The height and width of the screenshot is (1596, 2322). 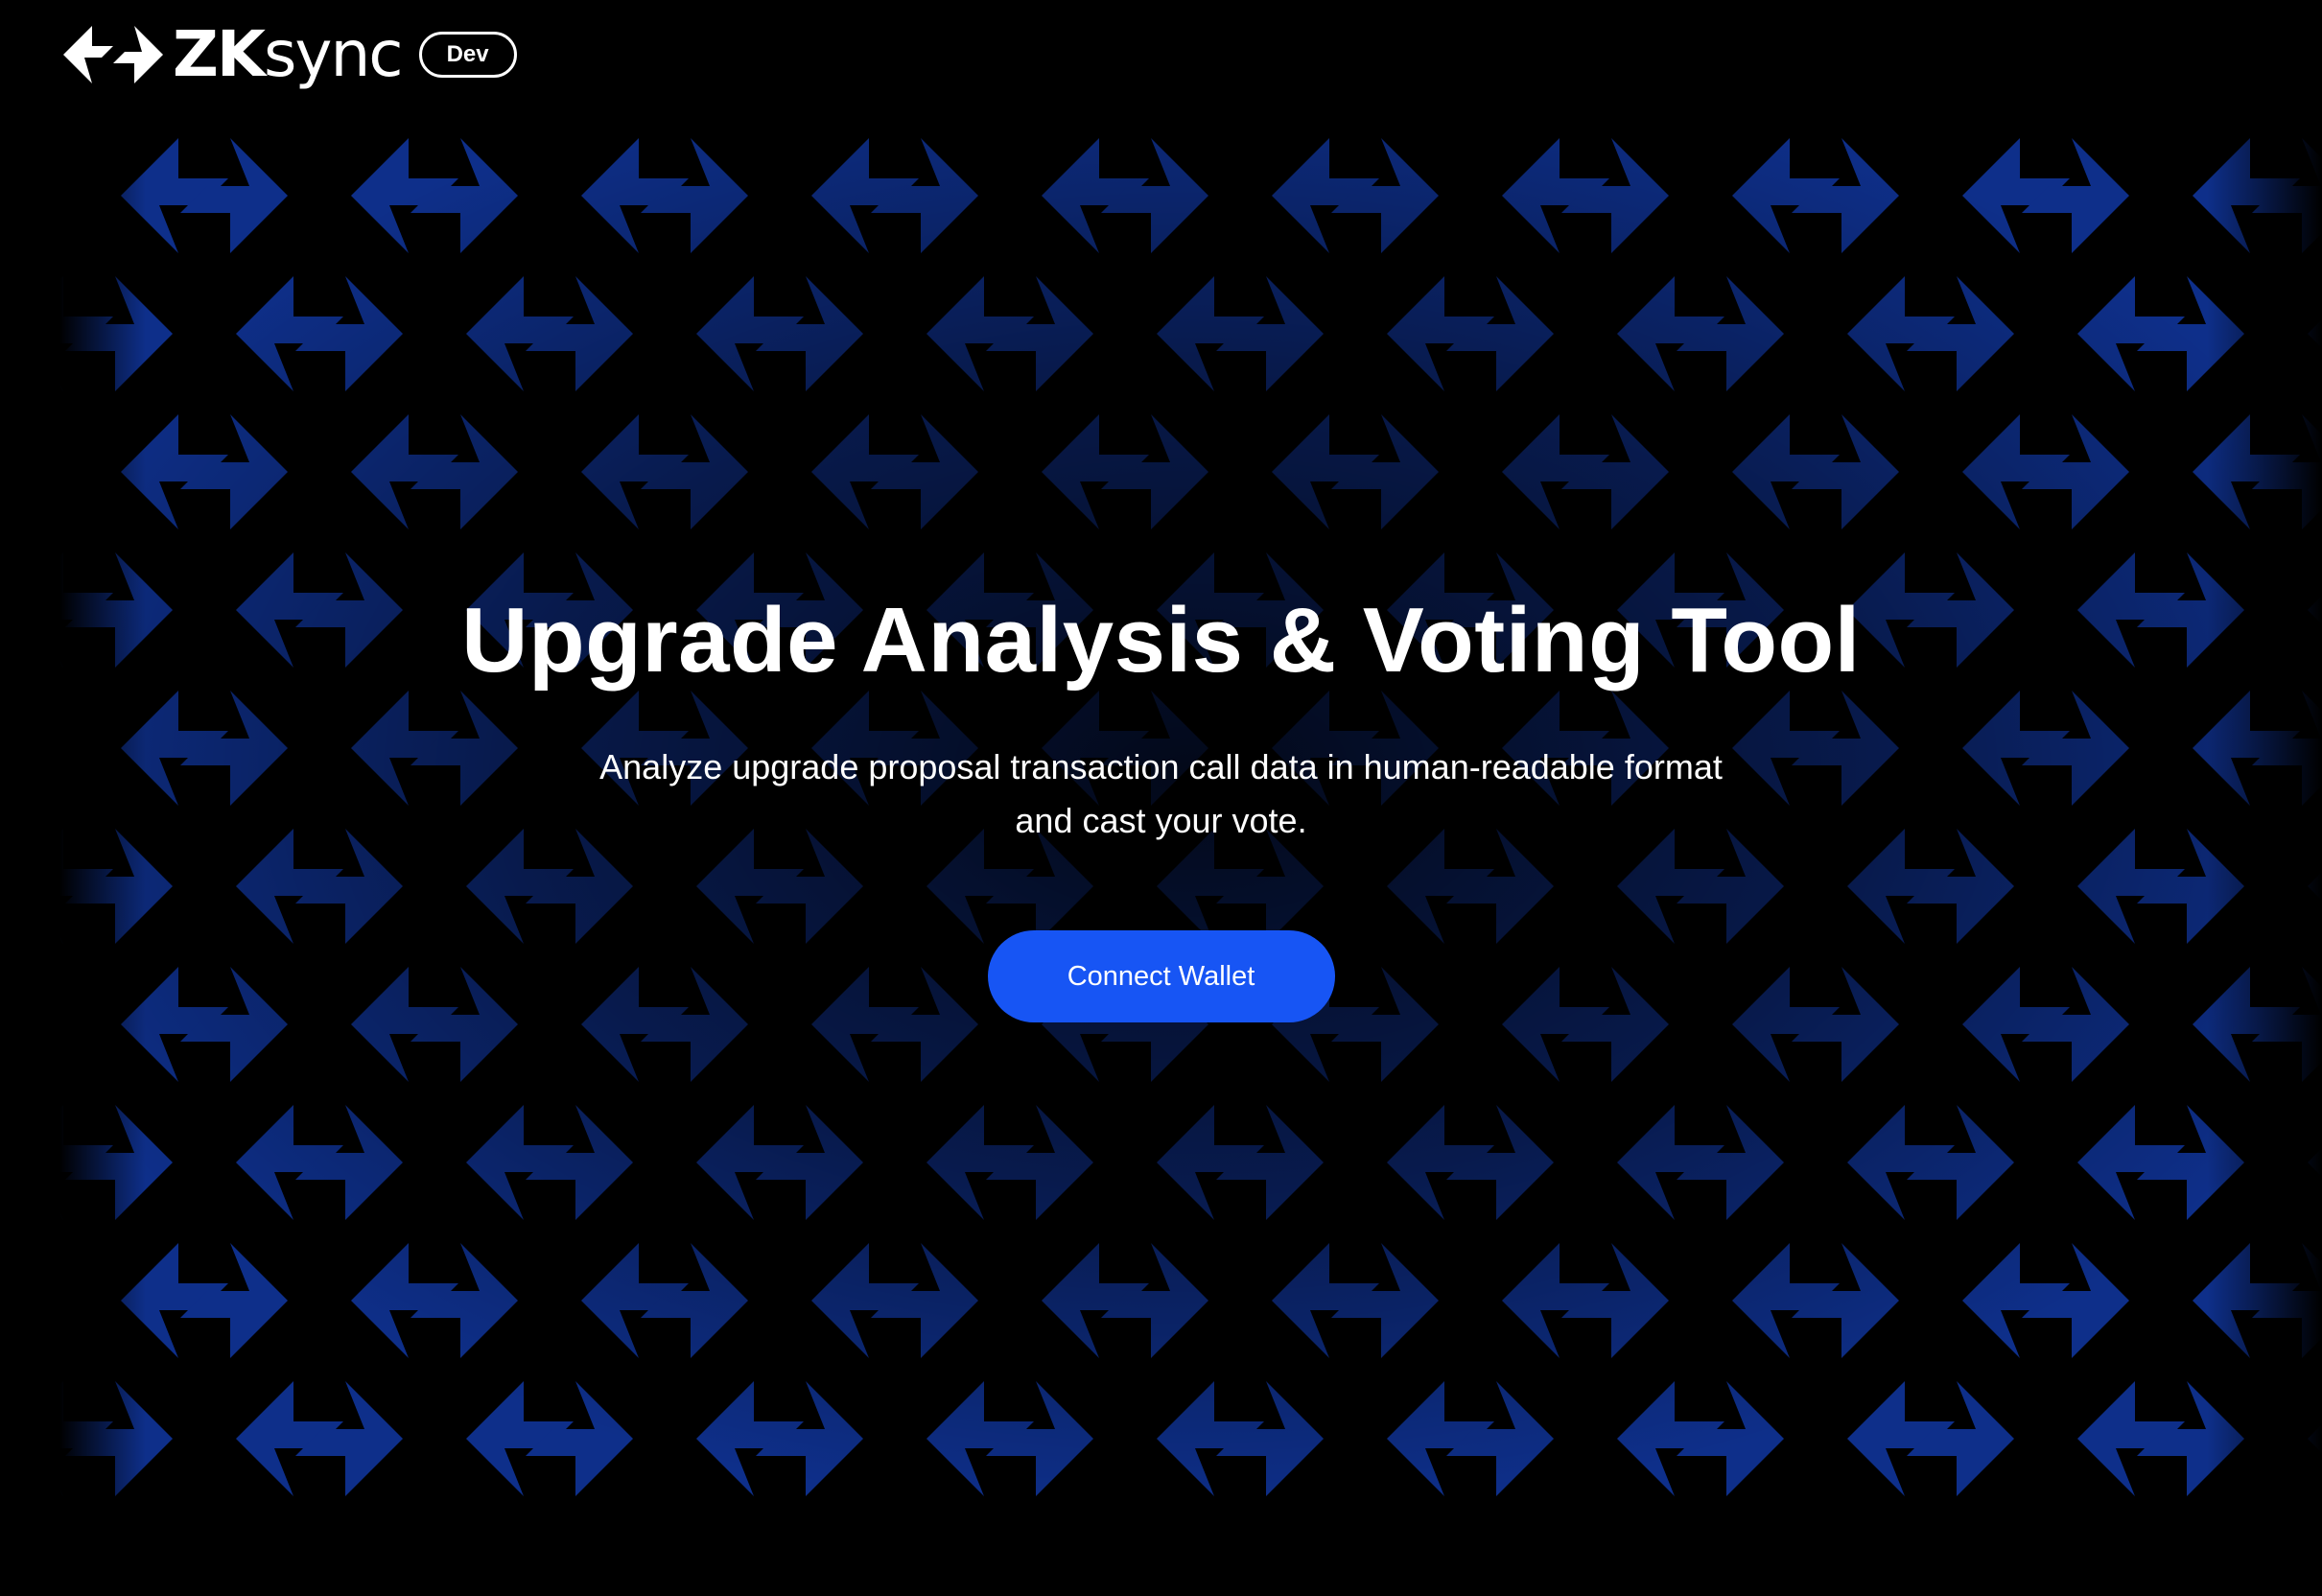 I want to click on top-header: ZKsync Dev, so click(x=290, y=54).